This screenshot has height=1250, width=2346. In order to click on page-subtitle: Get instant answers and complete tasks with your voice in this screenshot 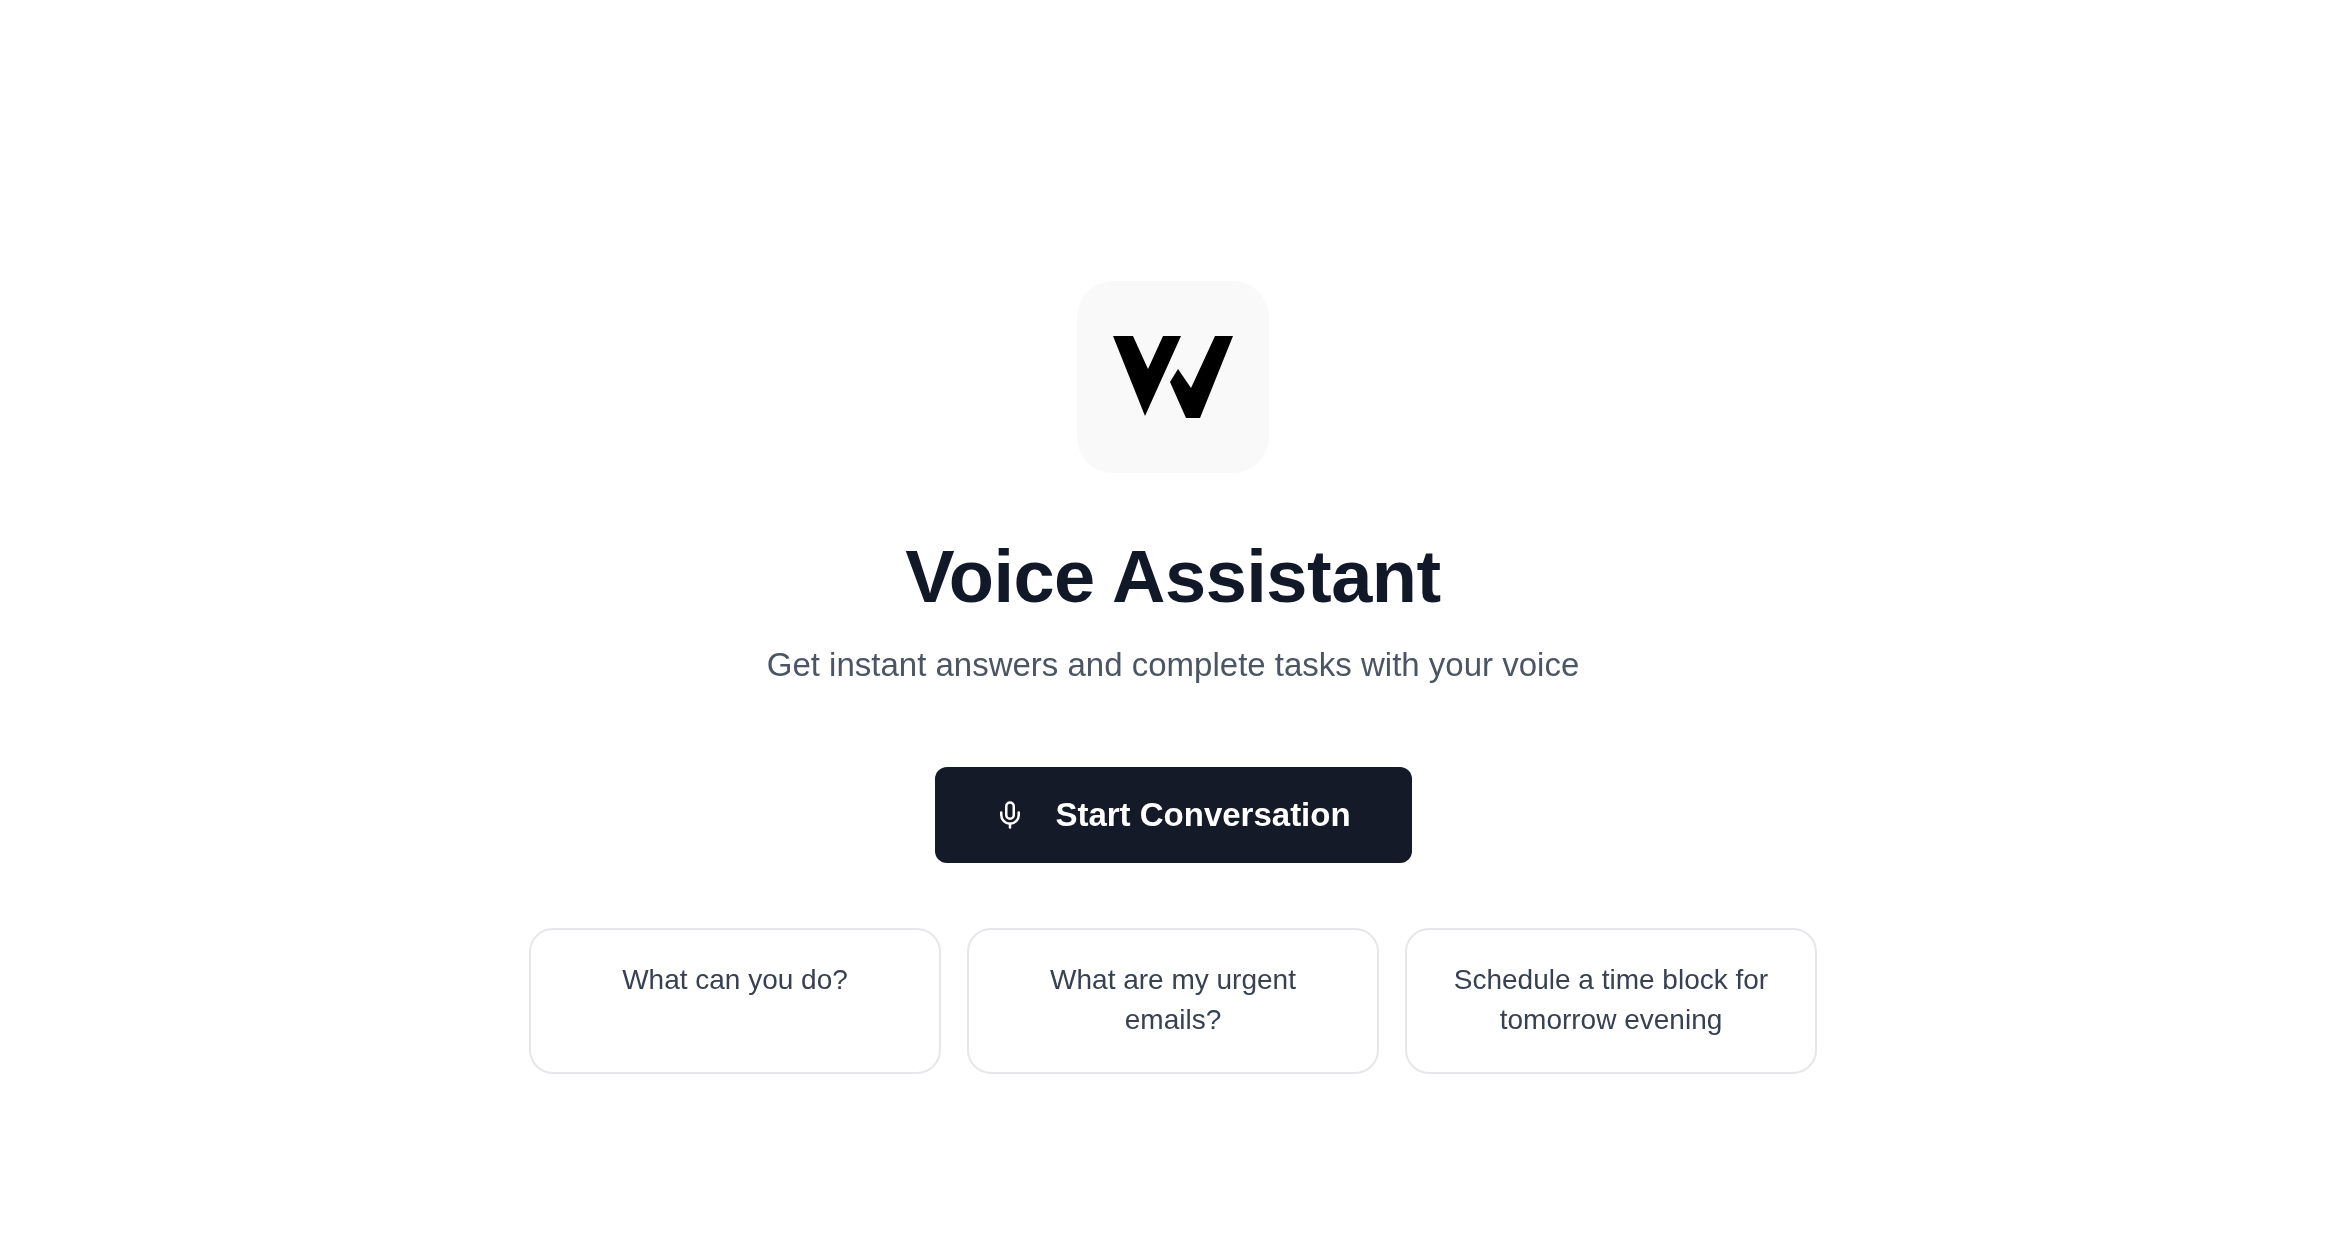, I will do `click(1173, 665)`.